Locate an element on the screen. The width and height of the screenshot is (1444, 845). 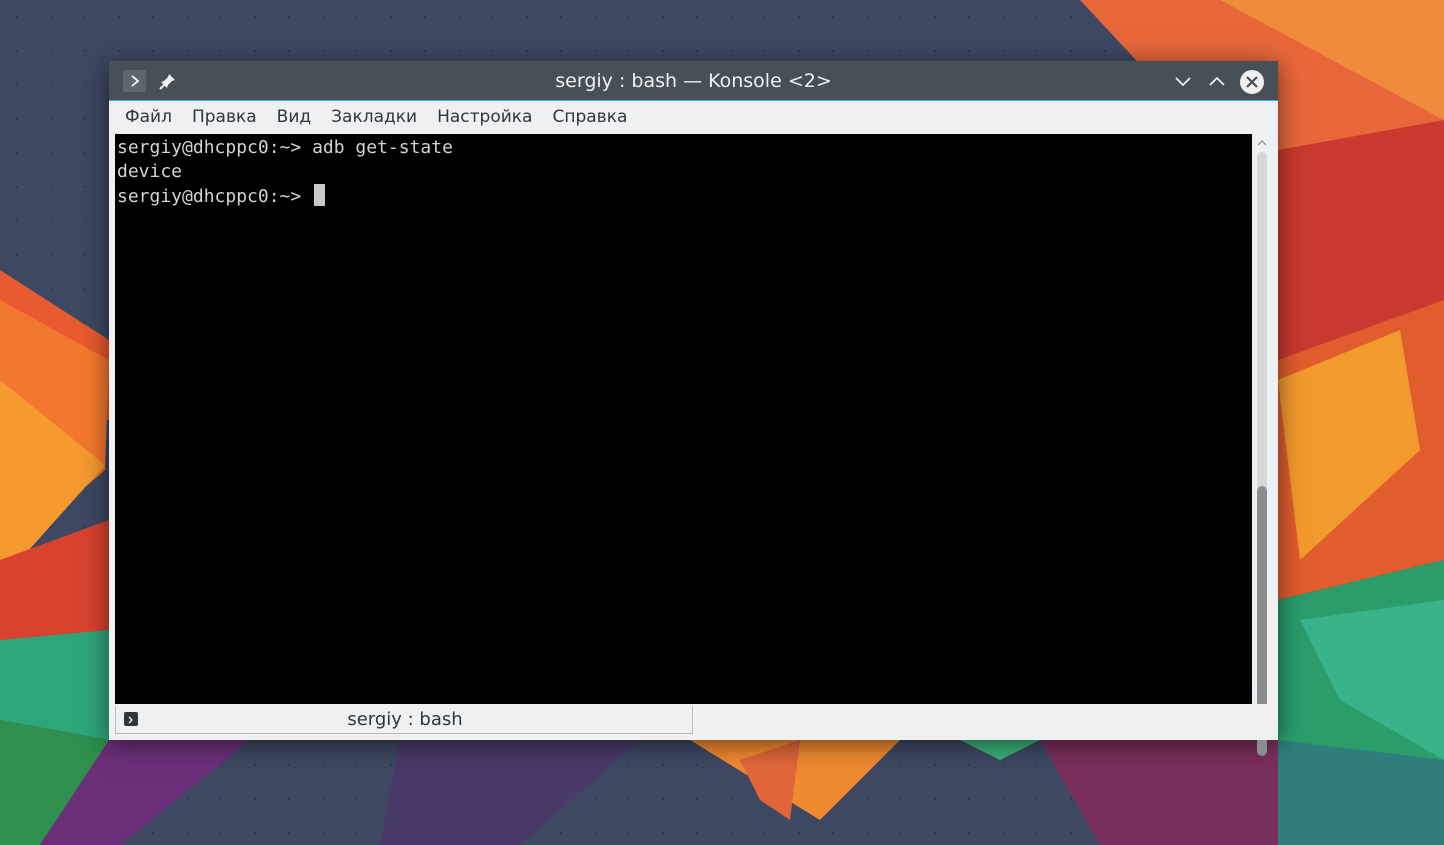
chevron-up-icon is located at coordinates (1217, 81).